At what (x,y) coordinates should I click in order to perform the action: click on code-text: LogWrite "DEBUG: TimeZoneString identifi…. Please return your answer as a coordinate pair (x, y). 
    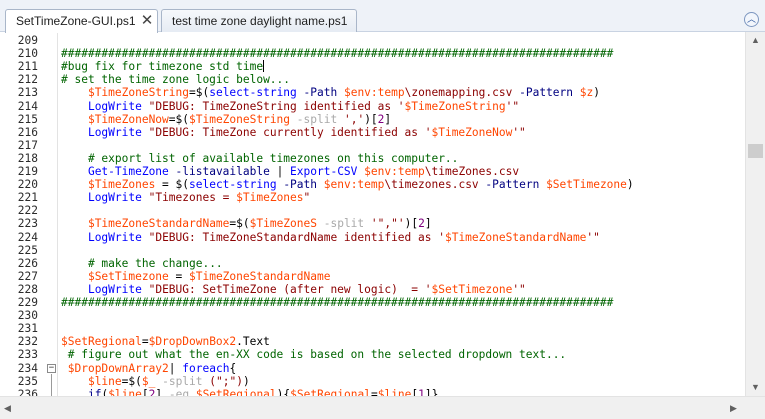
    Looking at the image, I should click on (303, 106).